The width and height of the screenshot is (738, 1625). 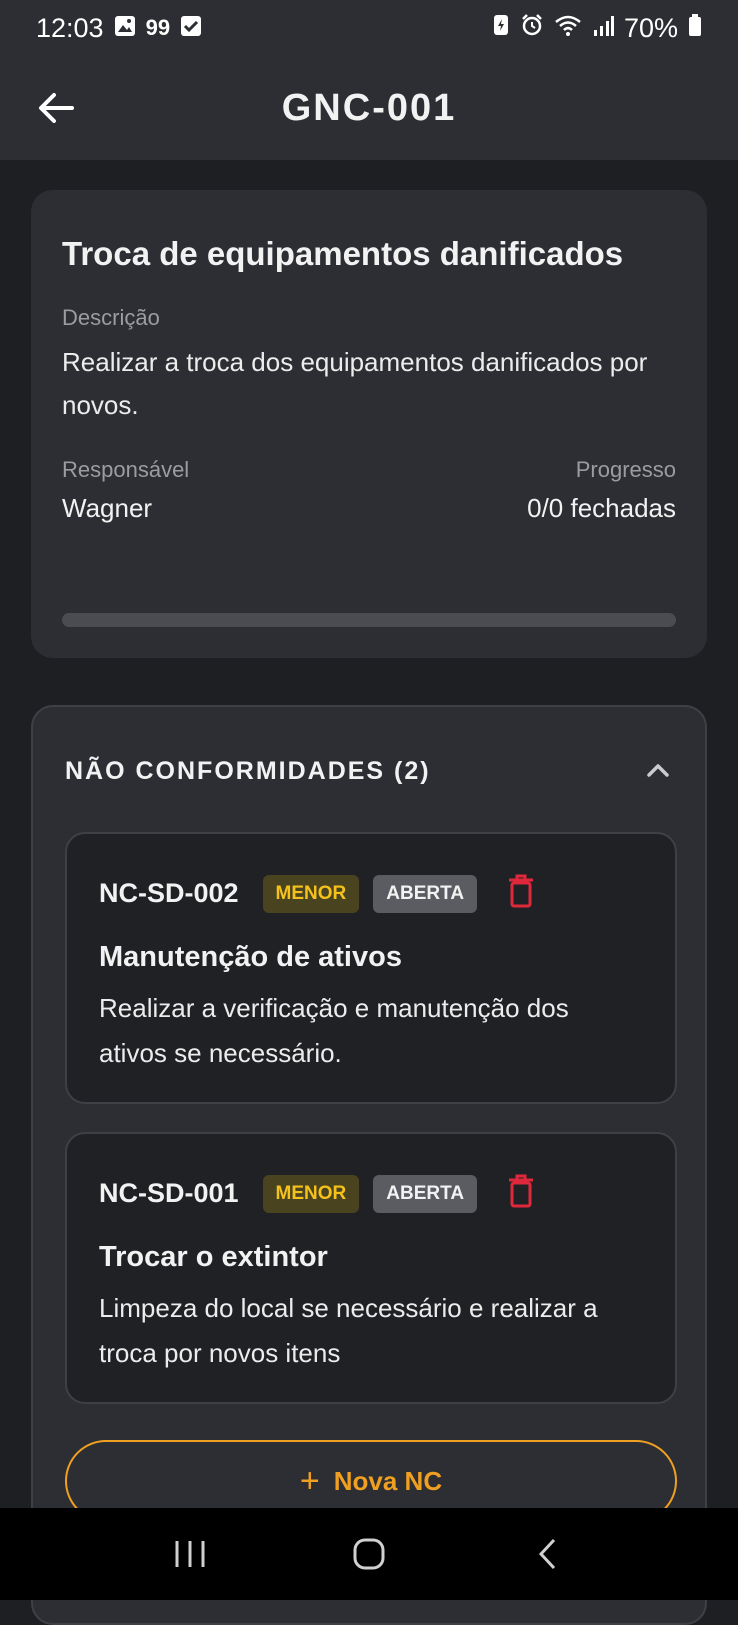 What do you see at coordinates (309, 1480) in the screenshot?
I see `plus-icon: +` at bounding box center [309, 1480].